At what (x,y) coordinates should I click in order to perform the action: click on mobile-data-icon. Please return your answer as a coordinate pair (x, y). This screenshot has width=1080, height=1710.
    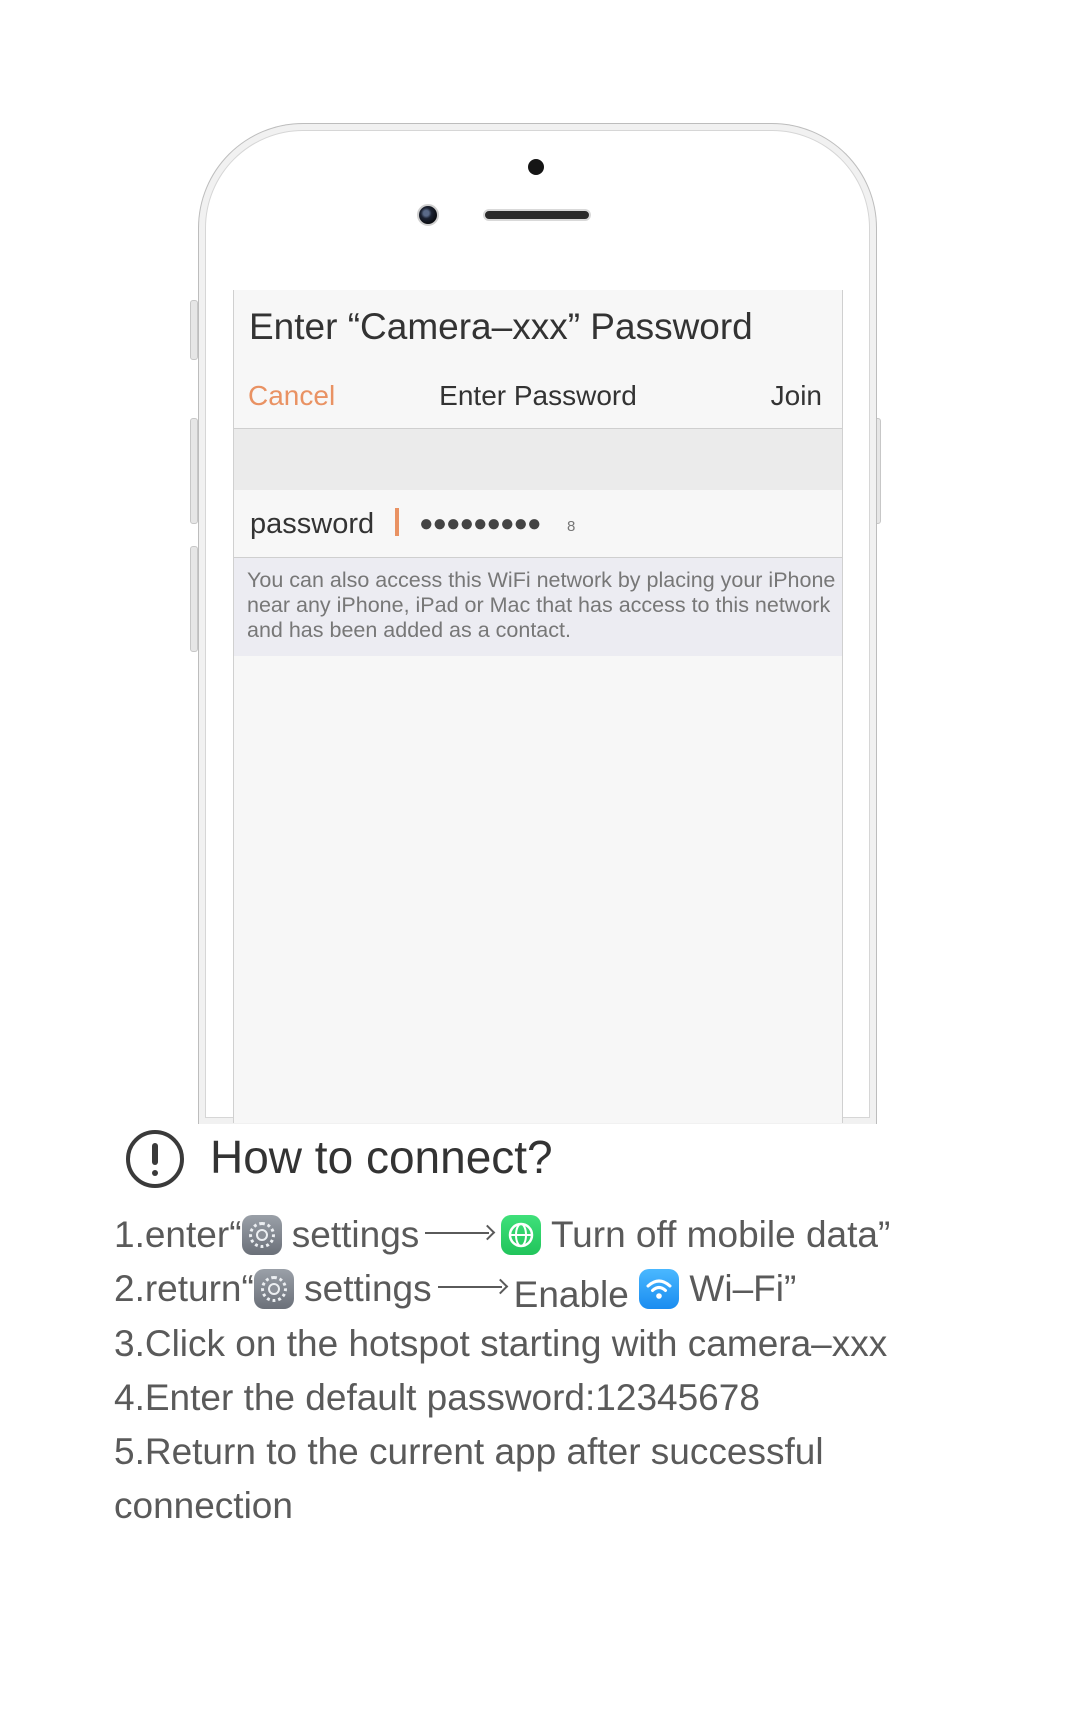
    Looking at the image, I should click on (521, 1235).